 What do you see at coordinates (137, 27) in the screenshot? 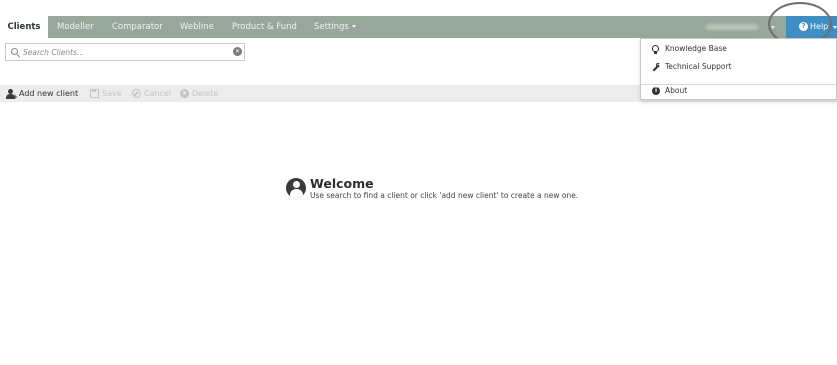
I see `tab-comparator: Comparator` at bounding box center [137, 27].